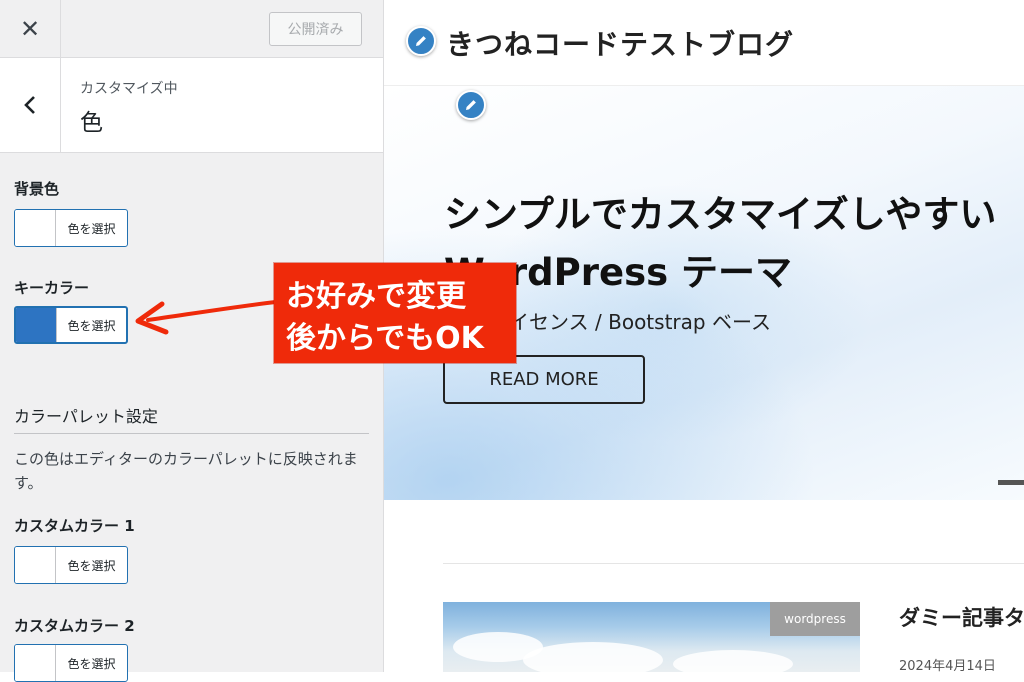 This screenshot has height=682, width=1024. I want to click on close-button: ✕, so click(30, 28).